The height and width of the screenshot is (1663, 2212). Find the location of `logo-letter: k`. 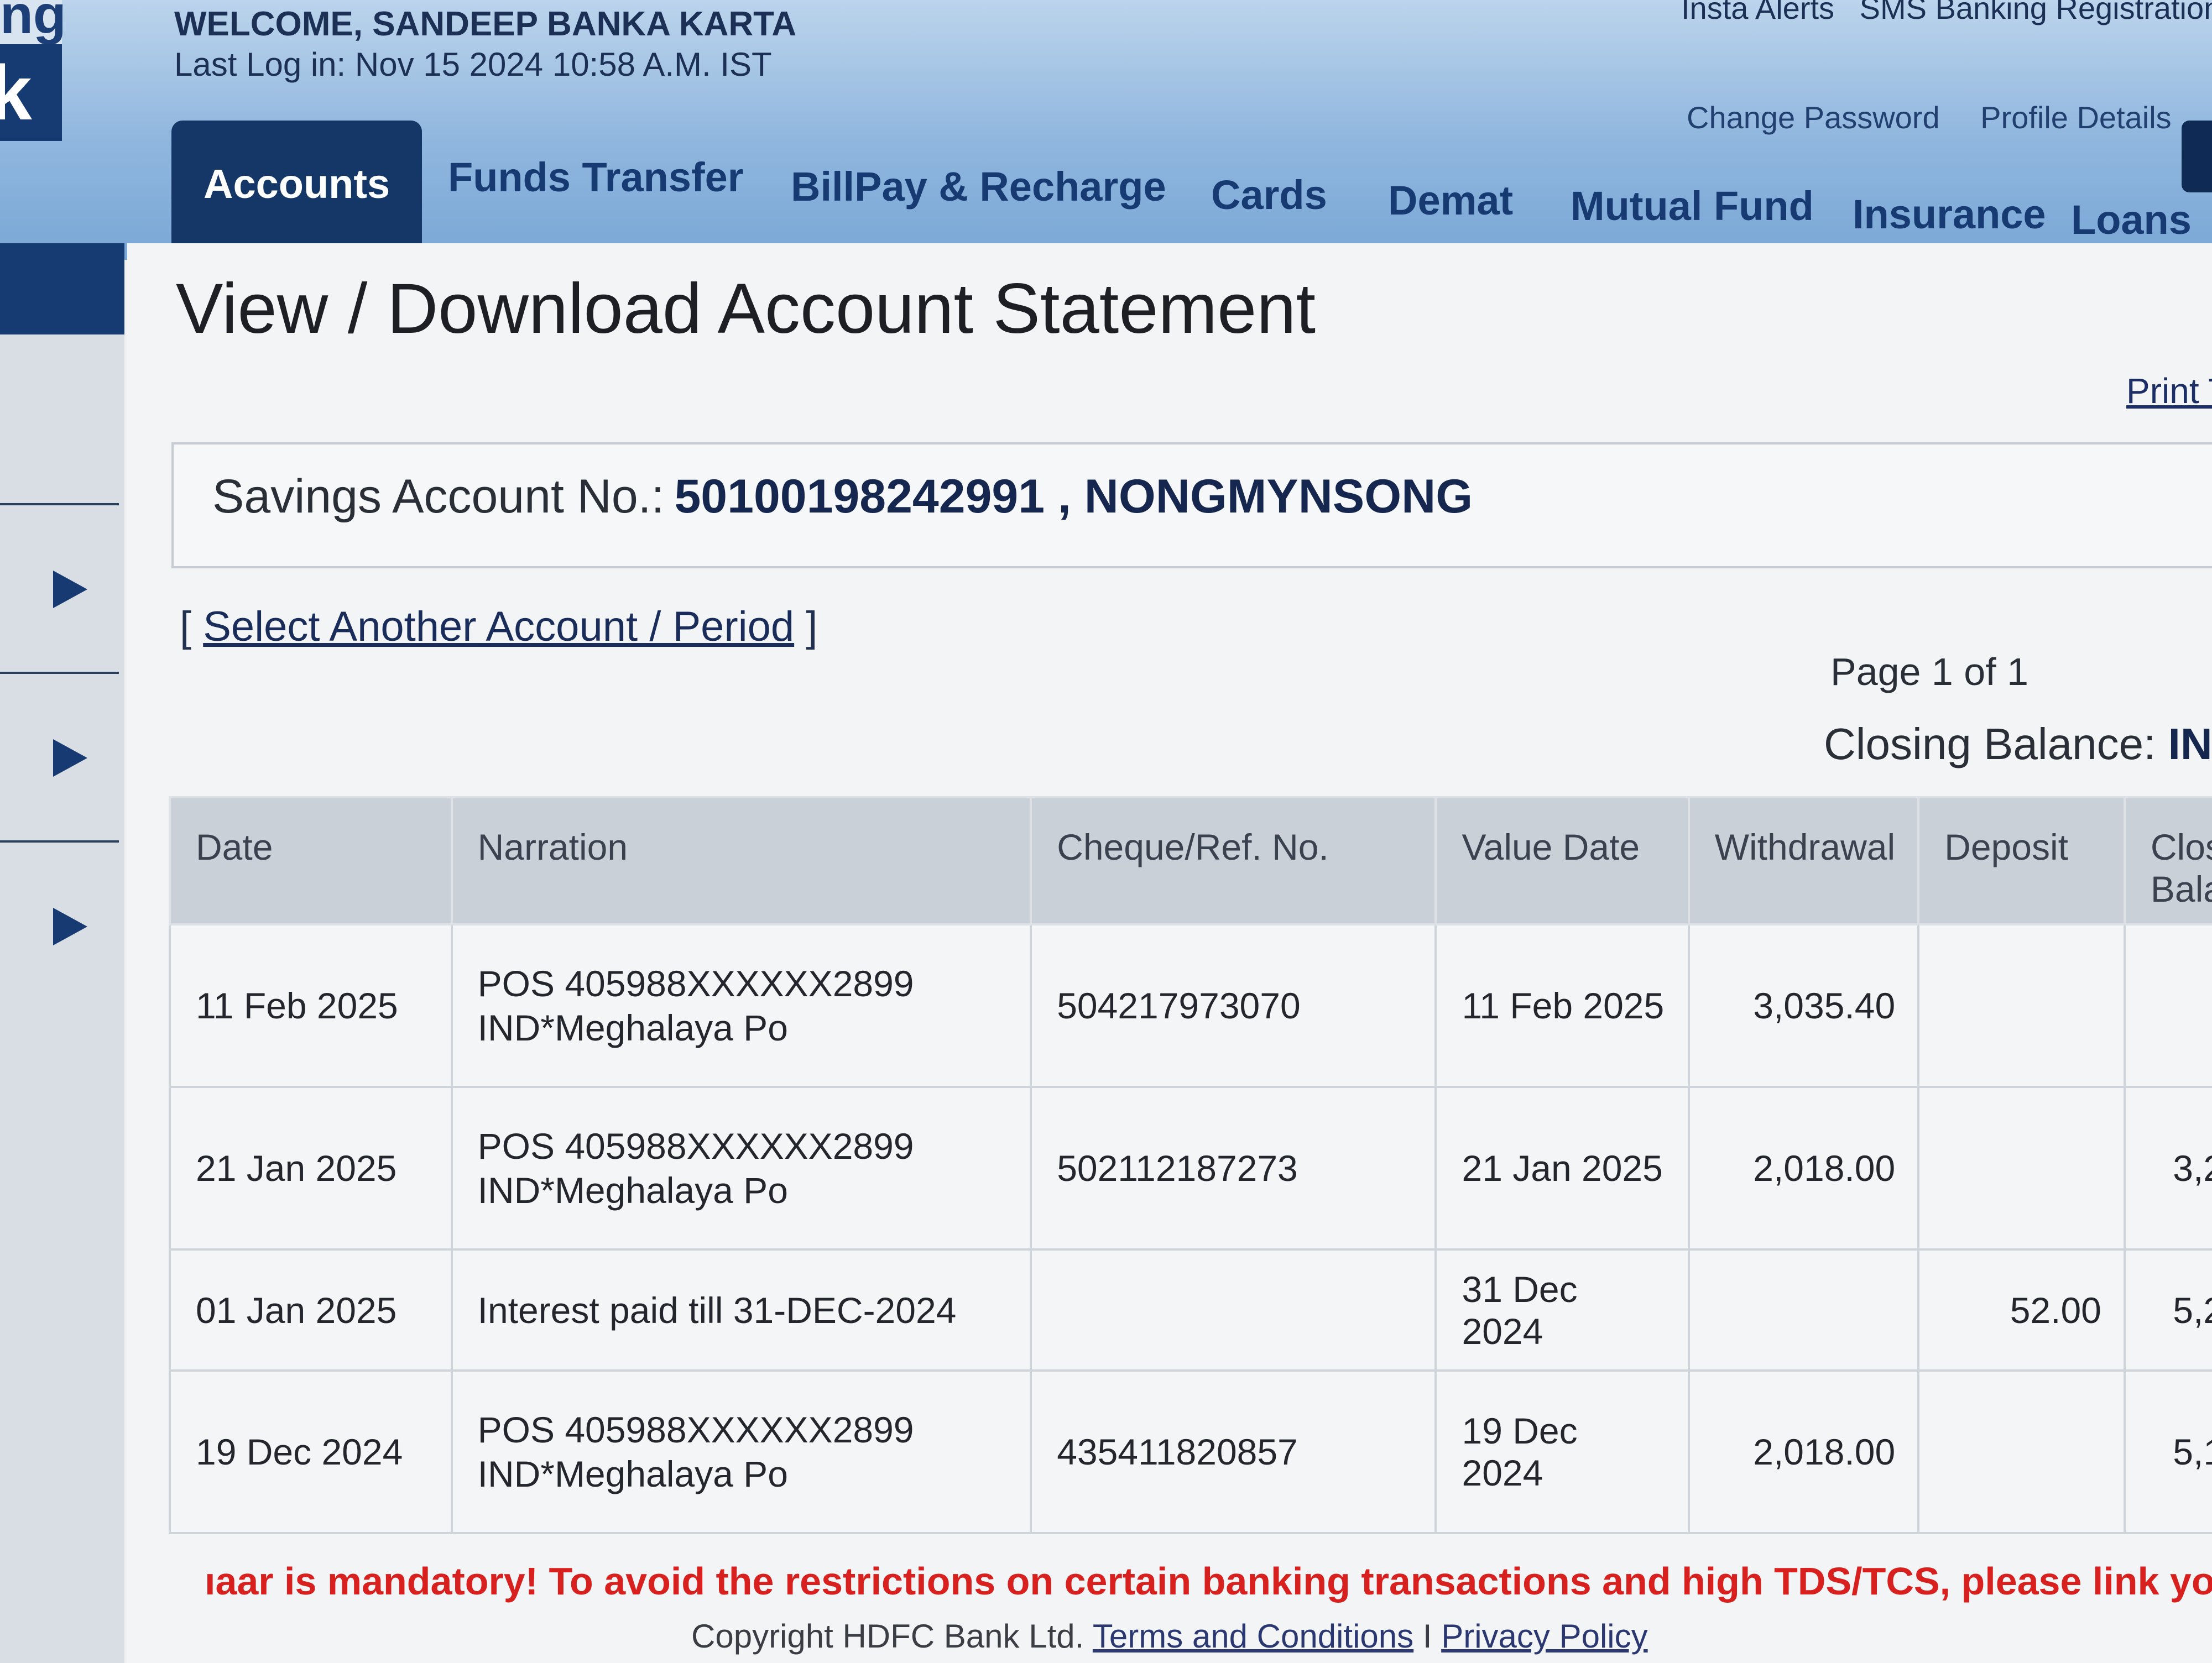

logo-letter: k is located at coordinates (31, 92).